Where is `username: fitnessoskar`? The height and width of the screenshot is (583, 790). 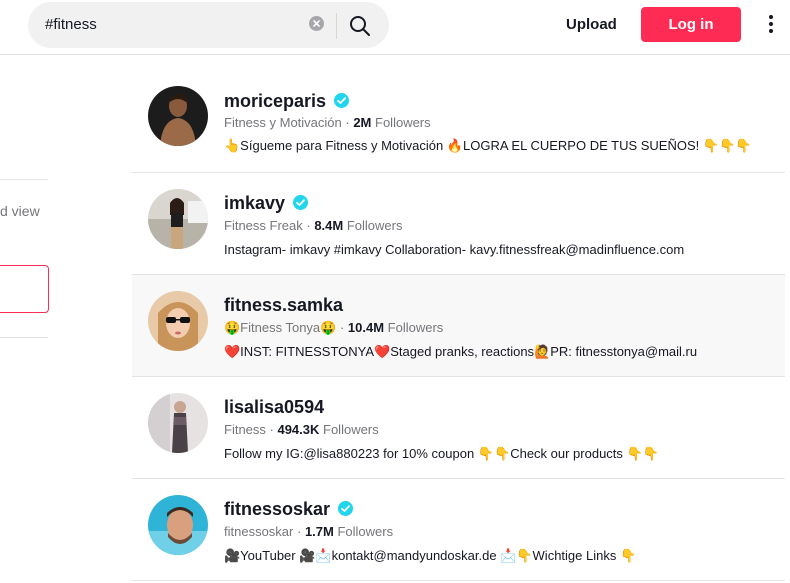
username: fitnessoskar is located at coordinates (289, 509).